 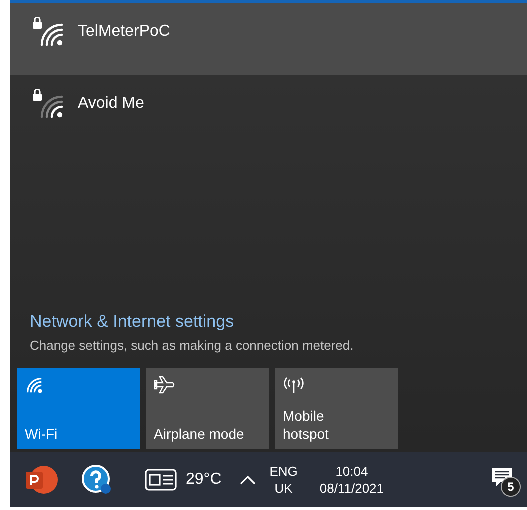 What do you see at coordinates (97, 479) in the screenshot?
I see `help-icon` at bounding box center [97, 479].